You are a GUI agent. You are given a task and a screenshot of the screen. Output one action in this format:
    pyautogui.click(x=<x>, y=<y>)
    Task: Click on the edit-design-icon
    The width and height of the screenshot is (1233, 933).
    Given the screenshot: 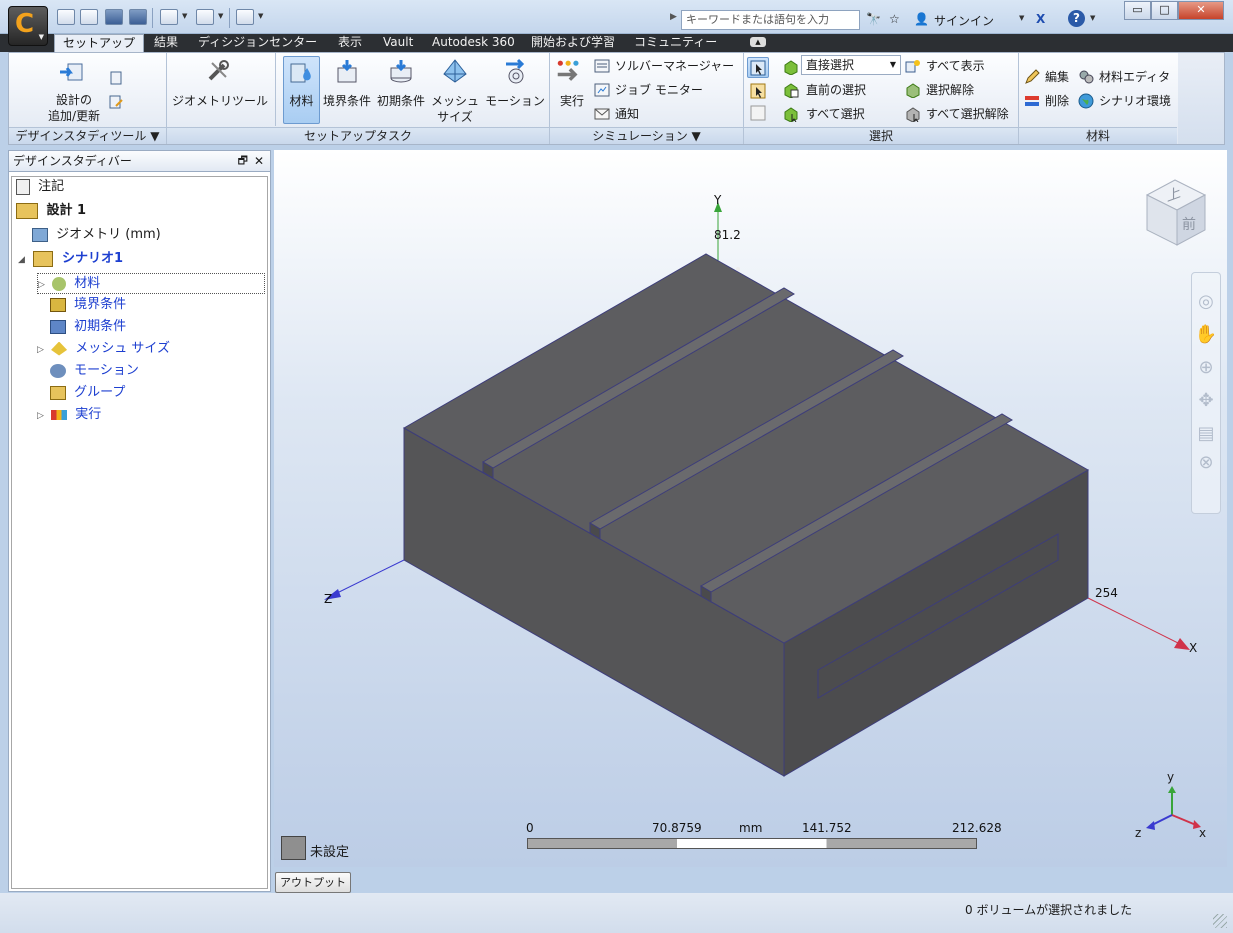 What is the action you would take?
    pyautogui.click(x=116, y=103)
    